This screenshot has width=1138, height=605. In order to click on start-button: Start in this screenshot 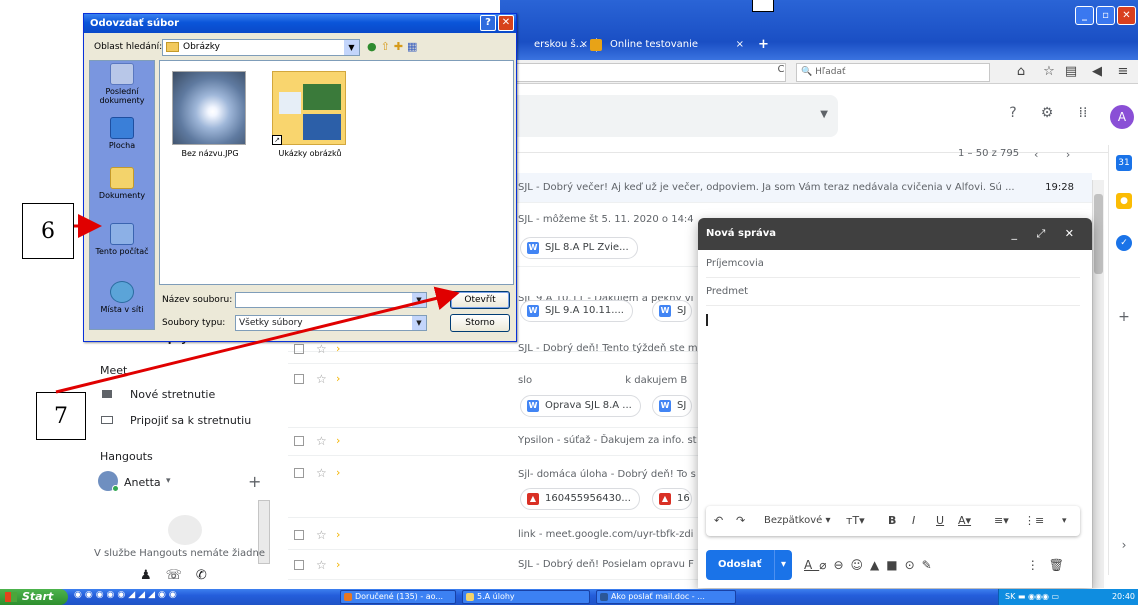, I will do `click(34, 597)`.